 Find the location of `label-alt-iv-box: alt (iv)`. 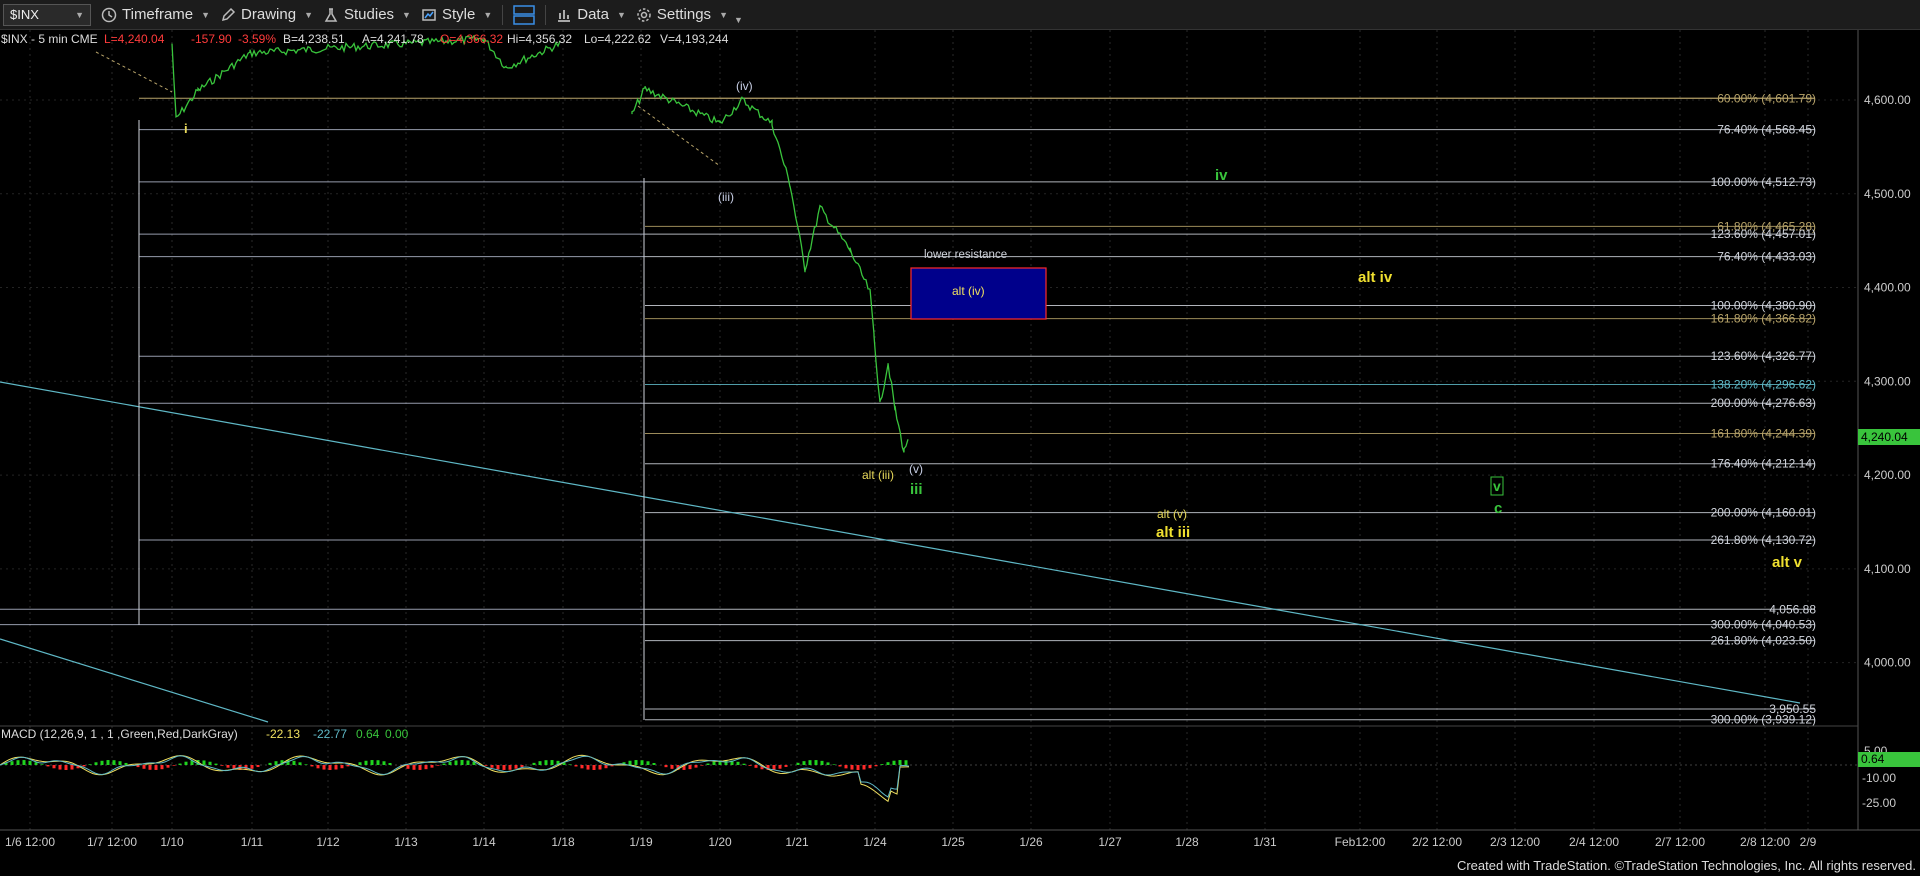

label-alt-iv-box: alt (iv) is located at coordinates (968, 291).